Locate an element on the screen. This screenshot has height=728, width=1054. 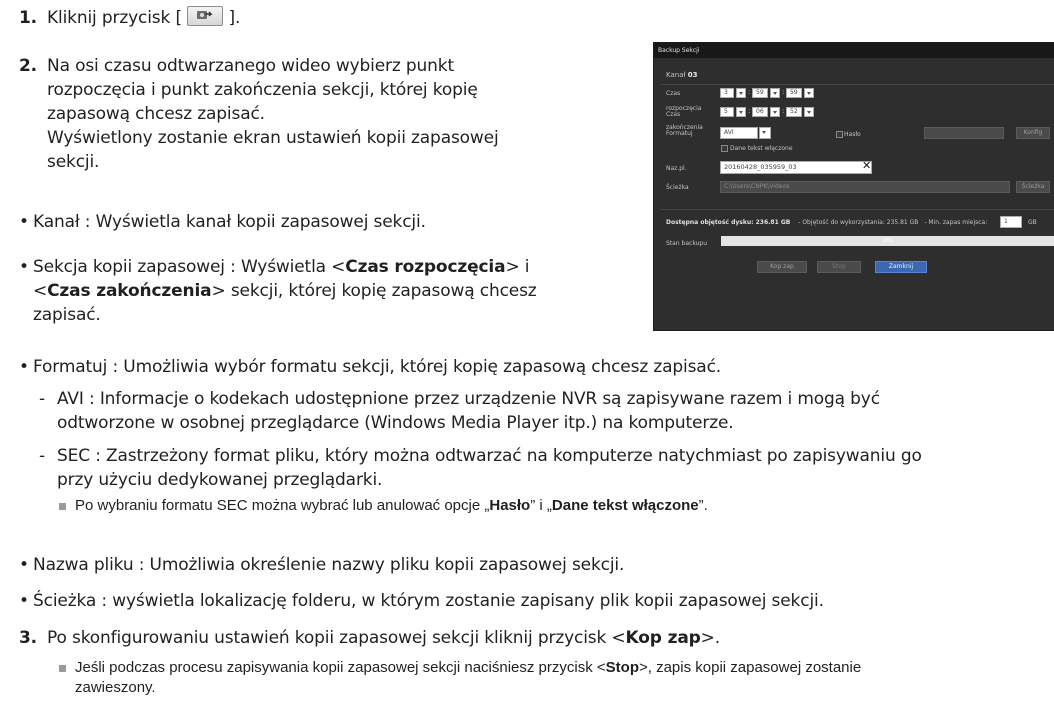
start-minute-field: 59 is located at coordinates (760, 93).